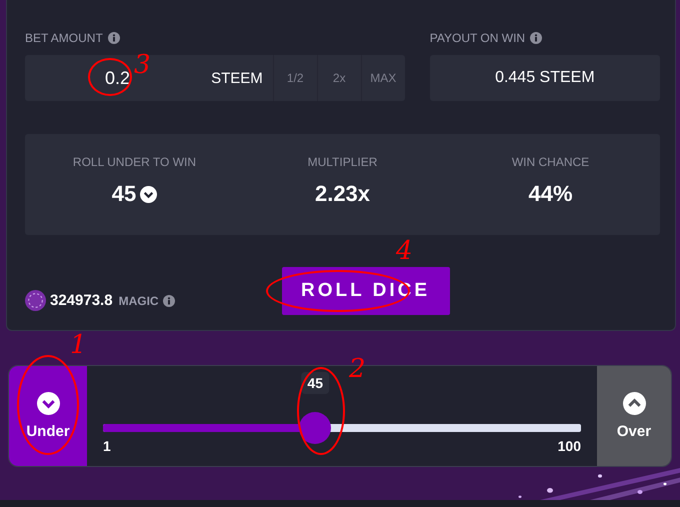  Describe the element at coordinates (48, 416) in the screenshot. I see `direction-button: Under` at that location.